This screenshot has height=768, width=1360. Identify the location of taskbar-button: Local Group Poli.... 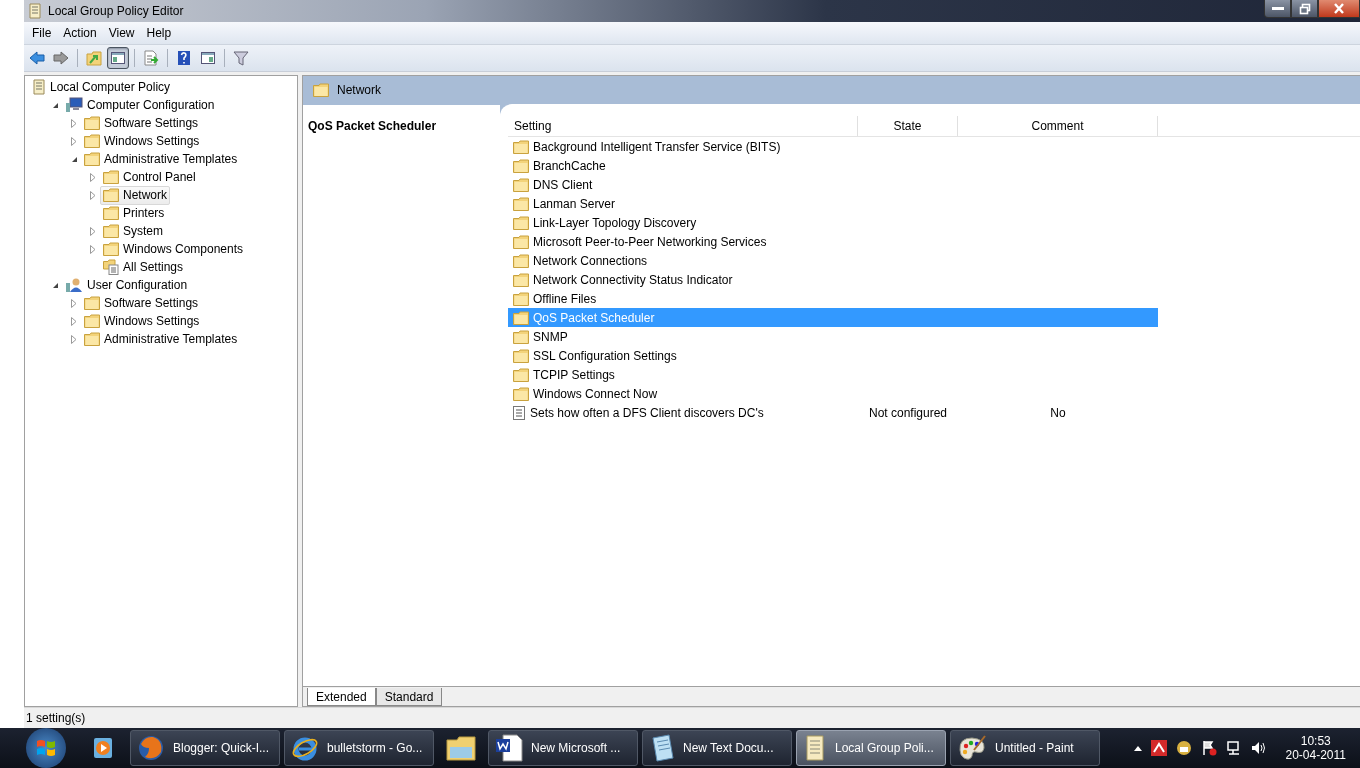
(871, 748).